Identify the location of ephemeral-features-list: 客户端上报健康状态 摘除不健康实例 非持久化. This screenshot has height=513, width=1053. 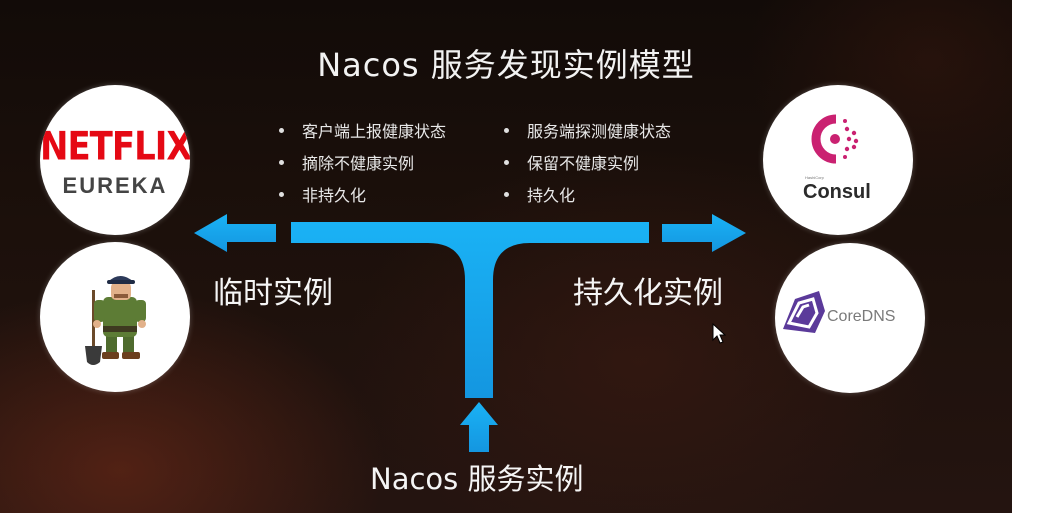
(362, 164).